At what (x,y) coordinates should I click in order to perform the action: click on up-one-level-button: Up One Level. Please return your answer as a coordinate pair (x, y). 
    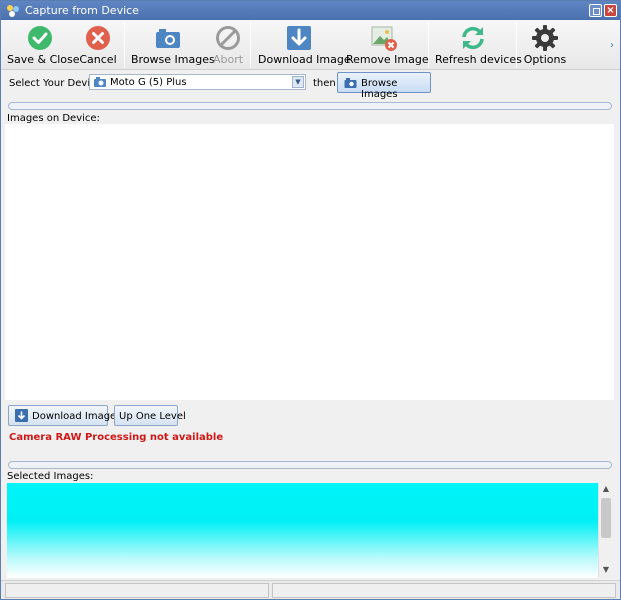
    Looking at the image, I should click on (150, 415).